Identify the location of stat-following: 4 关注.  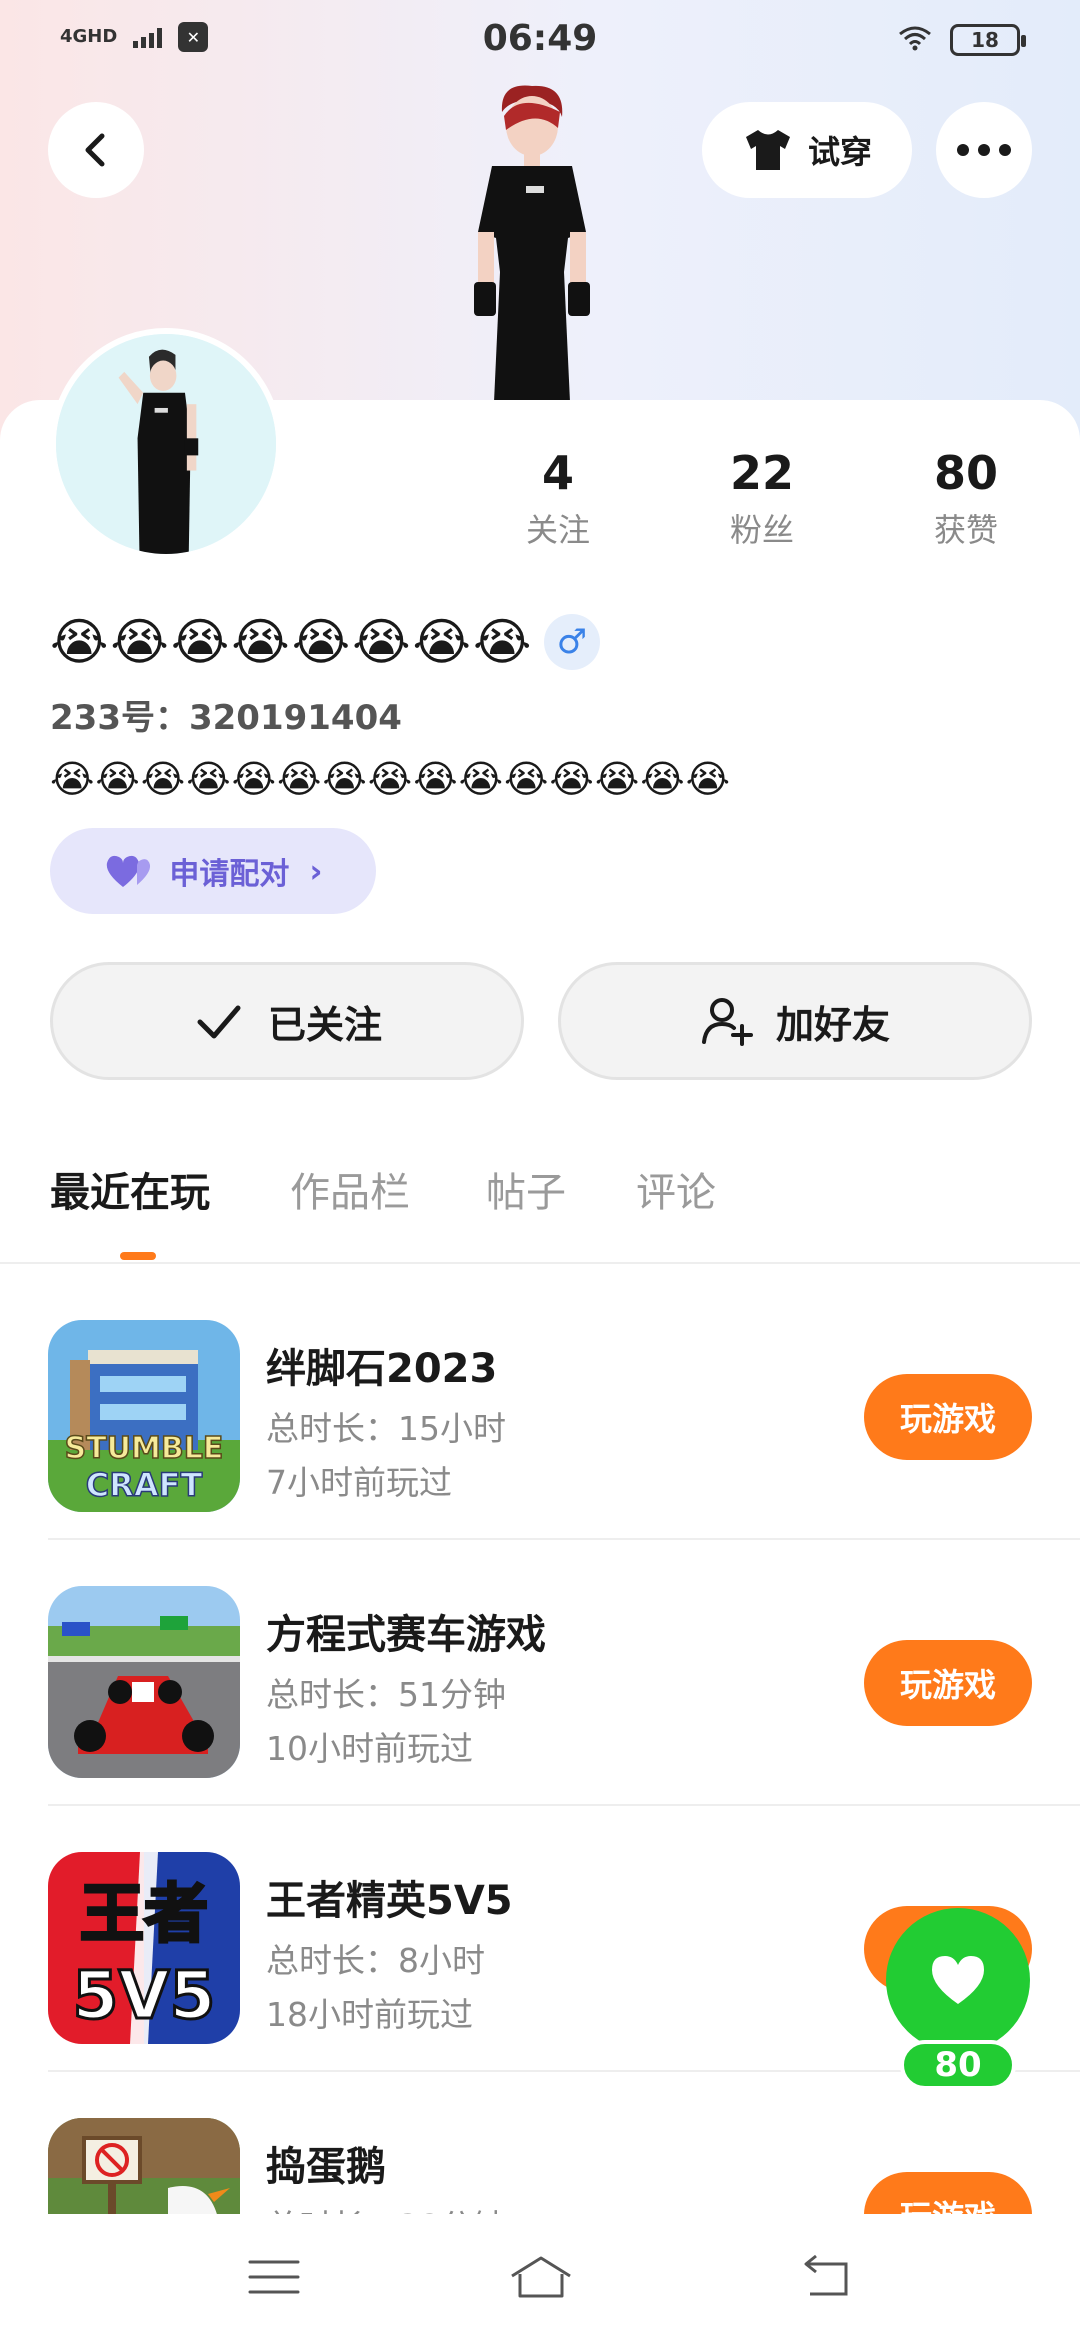
(558, 499).